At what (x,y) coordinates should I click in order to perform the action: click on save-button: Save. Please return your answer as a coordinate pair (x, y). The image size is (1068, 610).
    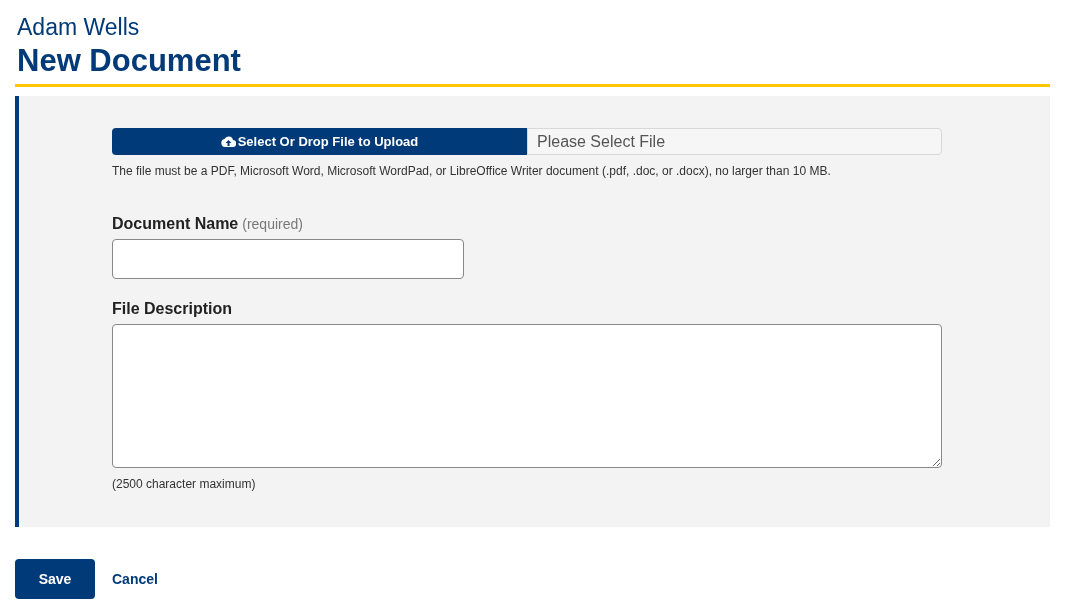
    Looking at the image, I should click on (55, 579).